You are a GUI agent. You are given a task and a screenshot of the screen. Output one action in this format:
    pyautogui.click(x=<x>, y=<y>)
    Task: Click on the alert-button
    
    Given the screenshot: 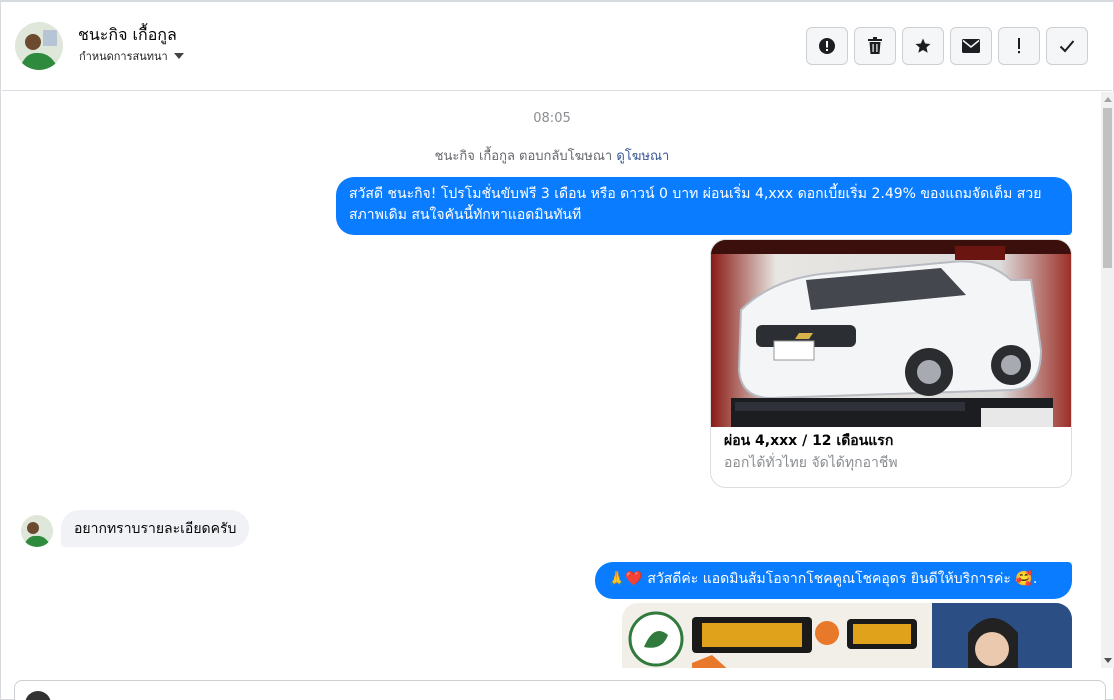 What is the action you would take?
    pyautogui.click(x=827, y=46)
    